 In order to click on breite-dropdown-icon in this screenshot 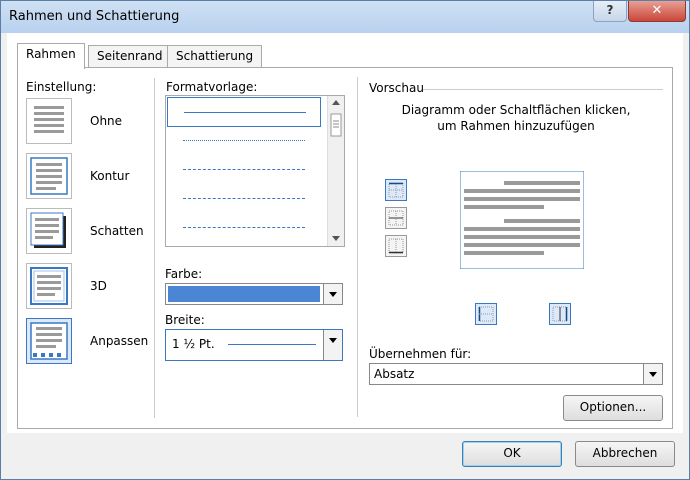, I will do `click(332, 345)`.